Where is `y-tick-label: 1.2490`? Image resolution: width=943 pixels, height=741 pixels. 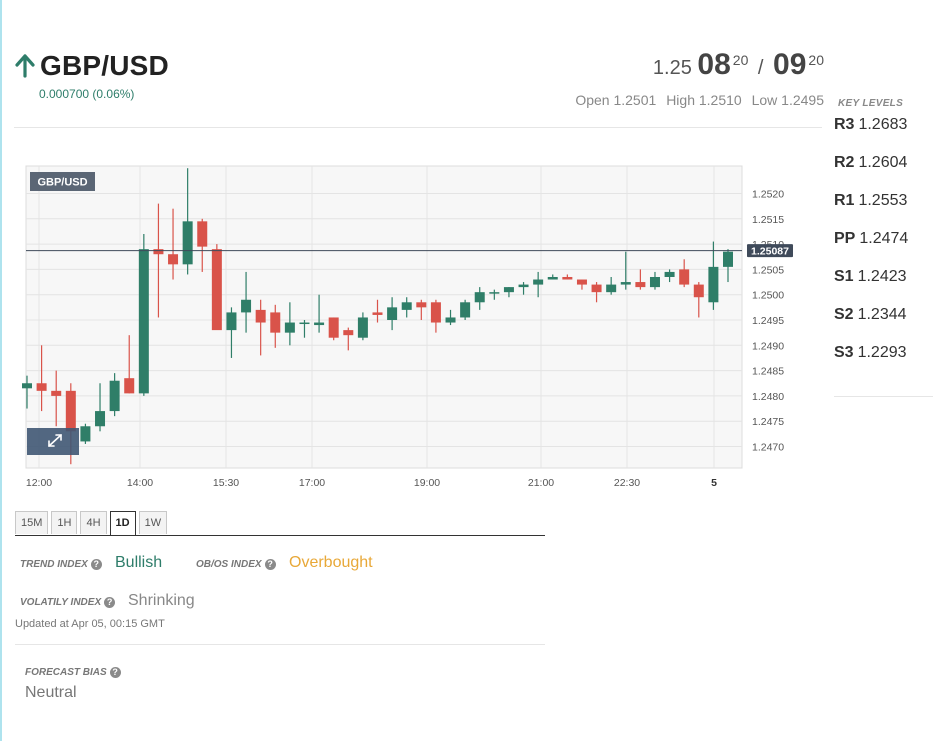 y-tick-label: 1.2490 is located at coordinates (768, 346).